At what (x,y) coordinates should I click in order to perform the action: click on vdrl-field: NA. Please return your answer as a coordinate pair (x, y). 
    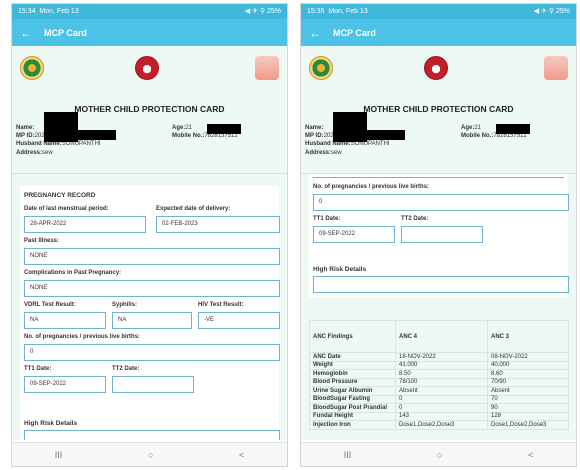
    Looking at the image, I should click on (65, 320).